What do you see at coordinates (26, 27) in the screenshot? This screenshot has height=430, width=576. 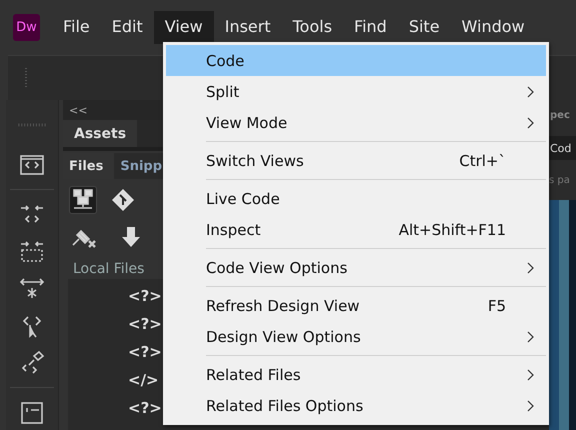 I see `app-logo: Dw` at bounding box center [26, 27].